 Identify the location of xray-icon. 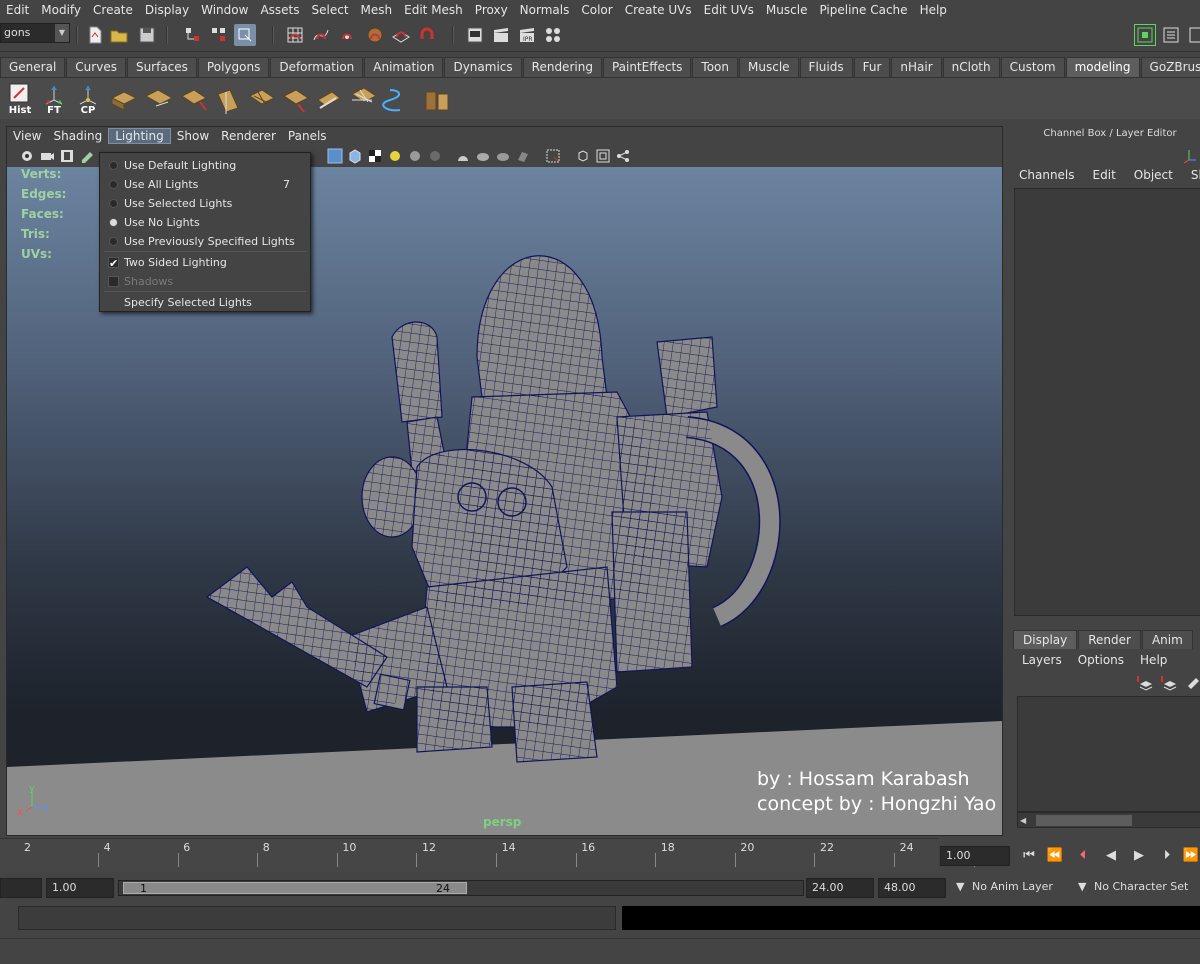
(483, 156).